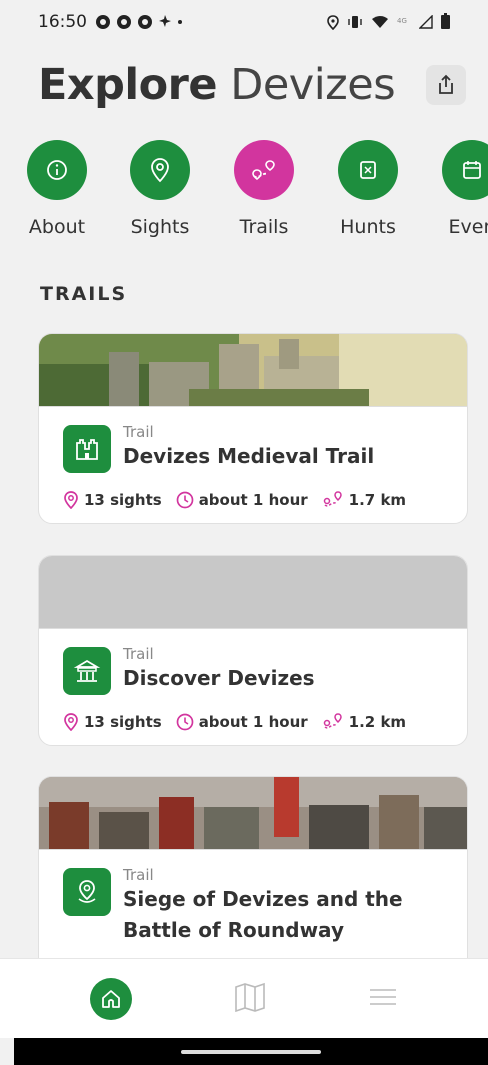 This screenshot has width=488, height=1065. Describe the element at coordinates (253, 592) in the screenshot. I see `trail-card-image-placeholder` at that location.